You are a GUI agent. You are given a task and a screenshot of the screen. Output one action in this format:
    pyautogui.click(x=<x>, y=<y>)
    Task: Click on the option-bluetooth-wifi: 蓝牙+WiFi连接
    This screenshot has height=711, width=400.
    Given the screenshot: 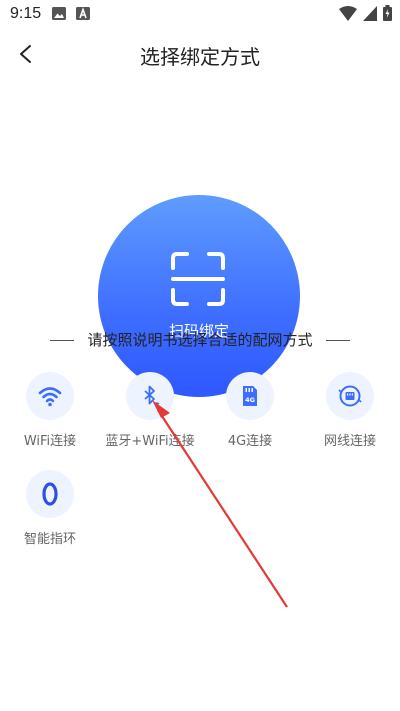 What is the action you would take?
    pyautogui.click(x=150, y=412)
    